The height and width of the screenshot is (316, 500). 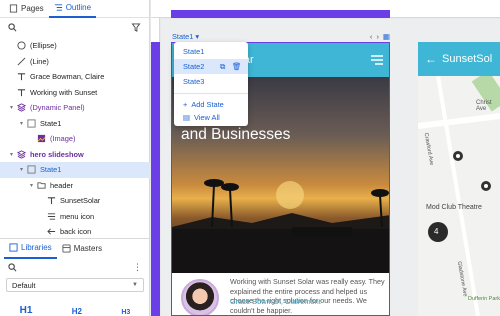 I want to click on tree-item-label: (Image), so click(x=63, y=139).